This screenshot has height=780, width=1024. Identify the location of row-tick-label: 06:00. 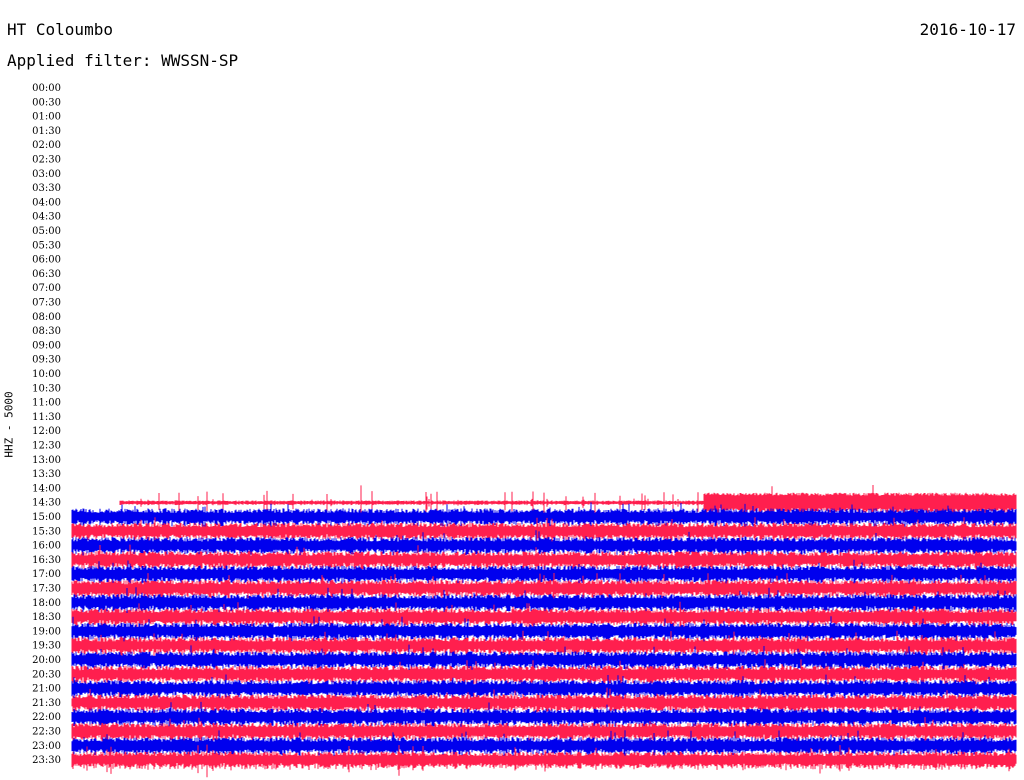
(46, 260).